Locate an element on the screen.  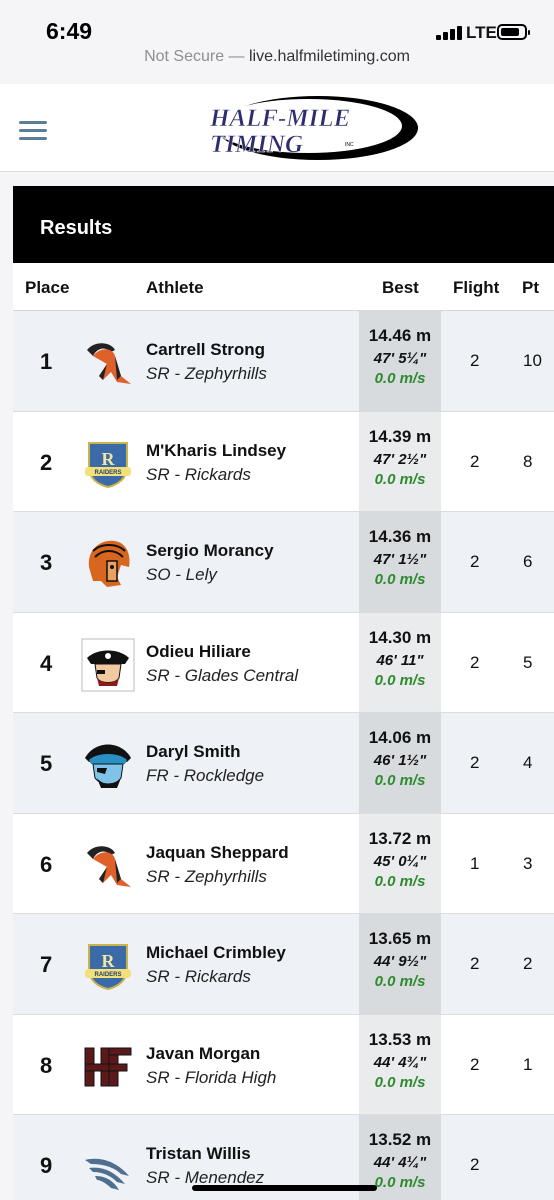
athlete-name: Cartrell Strong is located at coordinates (205, 350).